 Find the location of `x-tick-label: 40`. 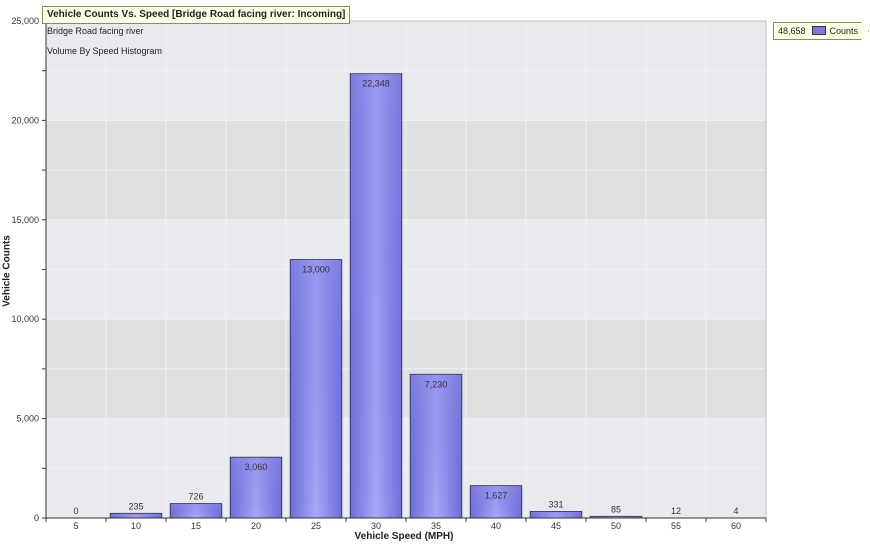

x-tick-label: 40 is located at coordinates (496, 526).